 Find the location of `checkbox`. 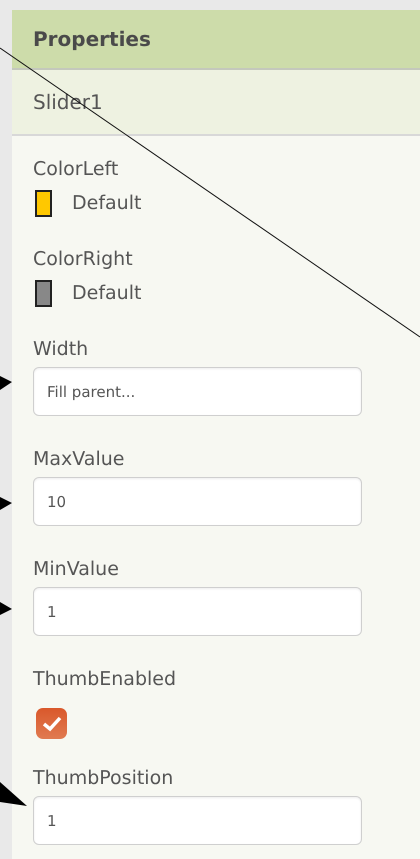

checkbox is located at coordinates (51, 723).